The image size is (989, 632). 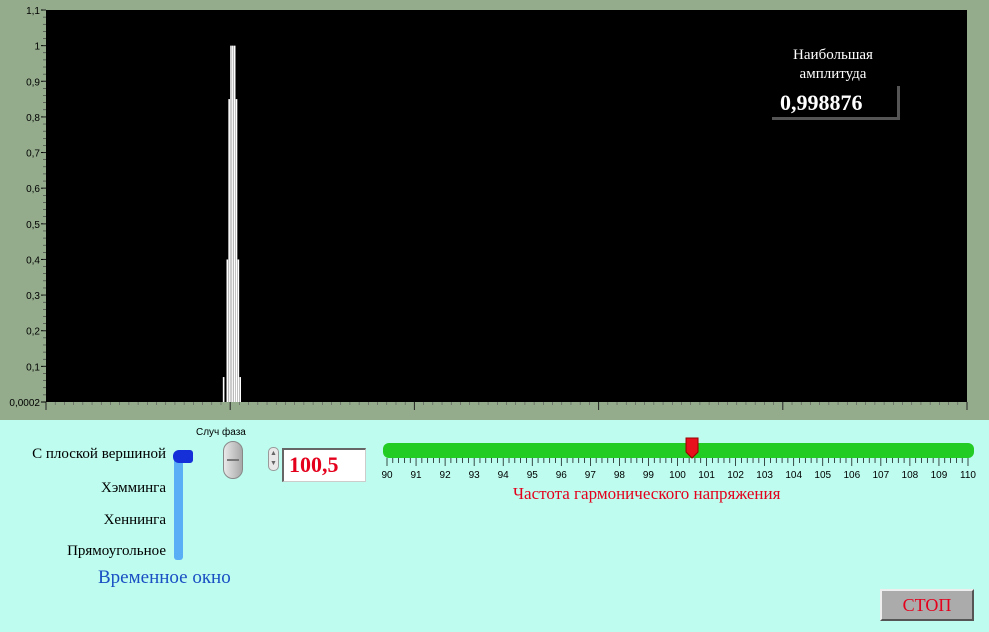 I want to click on frequency-spinner-icon: ▲ ▼, so click(x=273, y=459).